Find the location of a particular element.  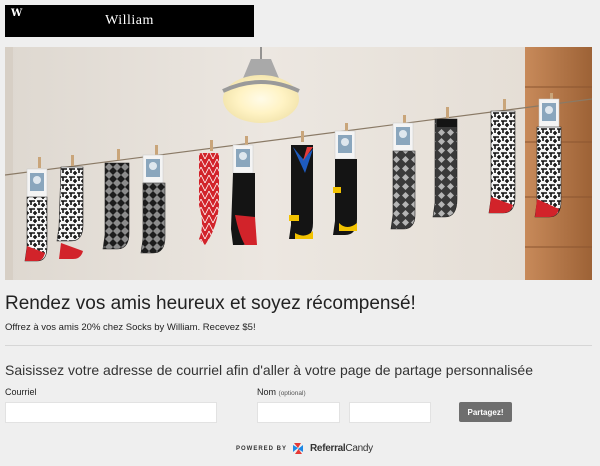

powered-by-text: POWERED BY is located at coordinates (262, 448).